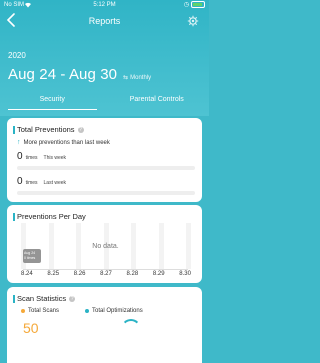 The width and height of the screenshot is (320, 363). Describe the element at coordinates (55, 158) in the screenshot. I see `this-week-label: This week` at that location.